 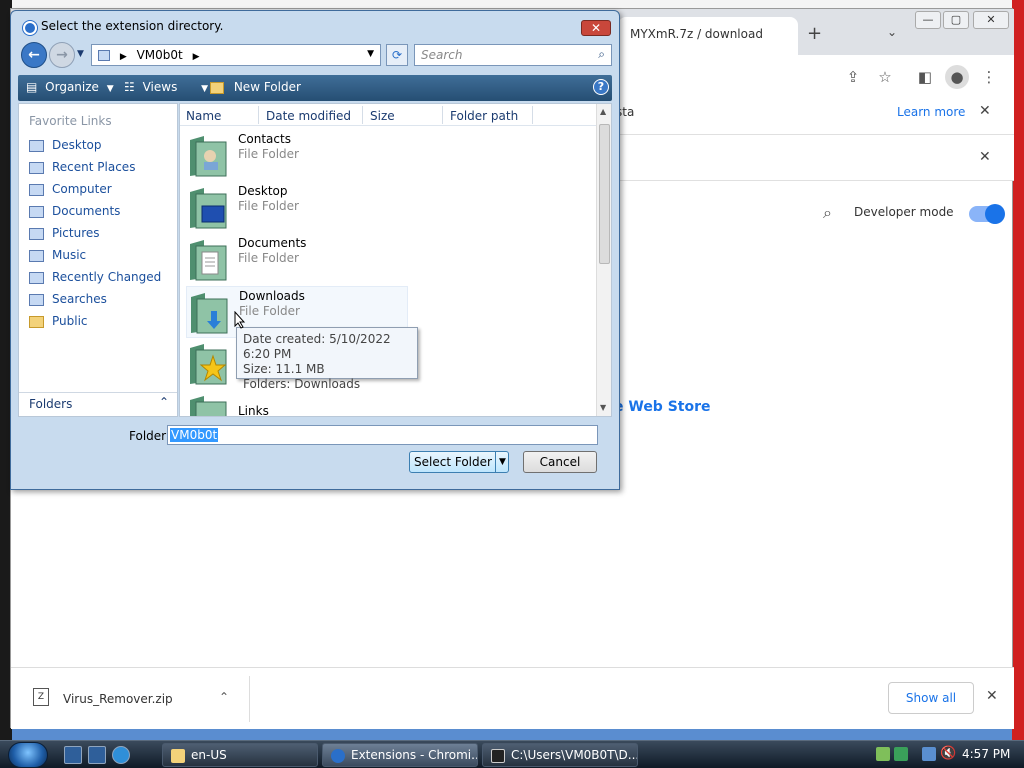 I want to click on file-row-documents: Documents File Folder, so click(x=391, y=260).